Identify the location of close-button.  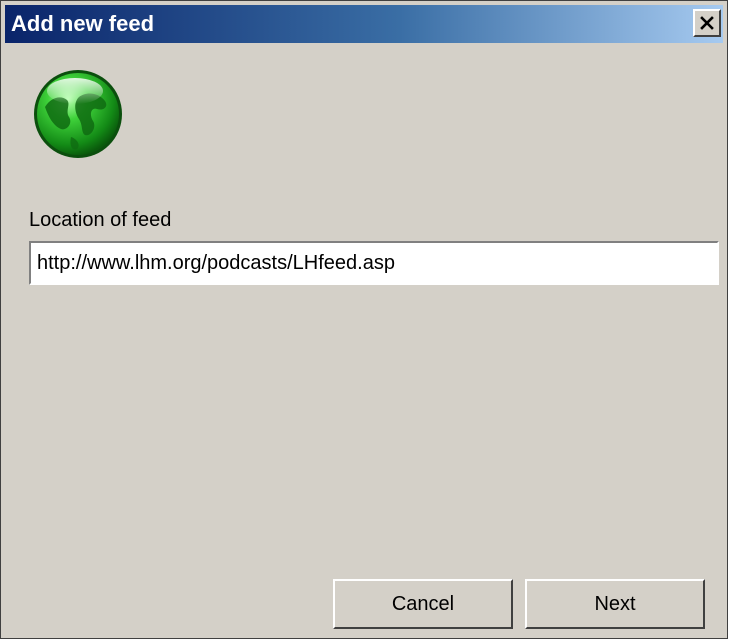
(707, 23).